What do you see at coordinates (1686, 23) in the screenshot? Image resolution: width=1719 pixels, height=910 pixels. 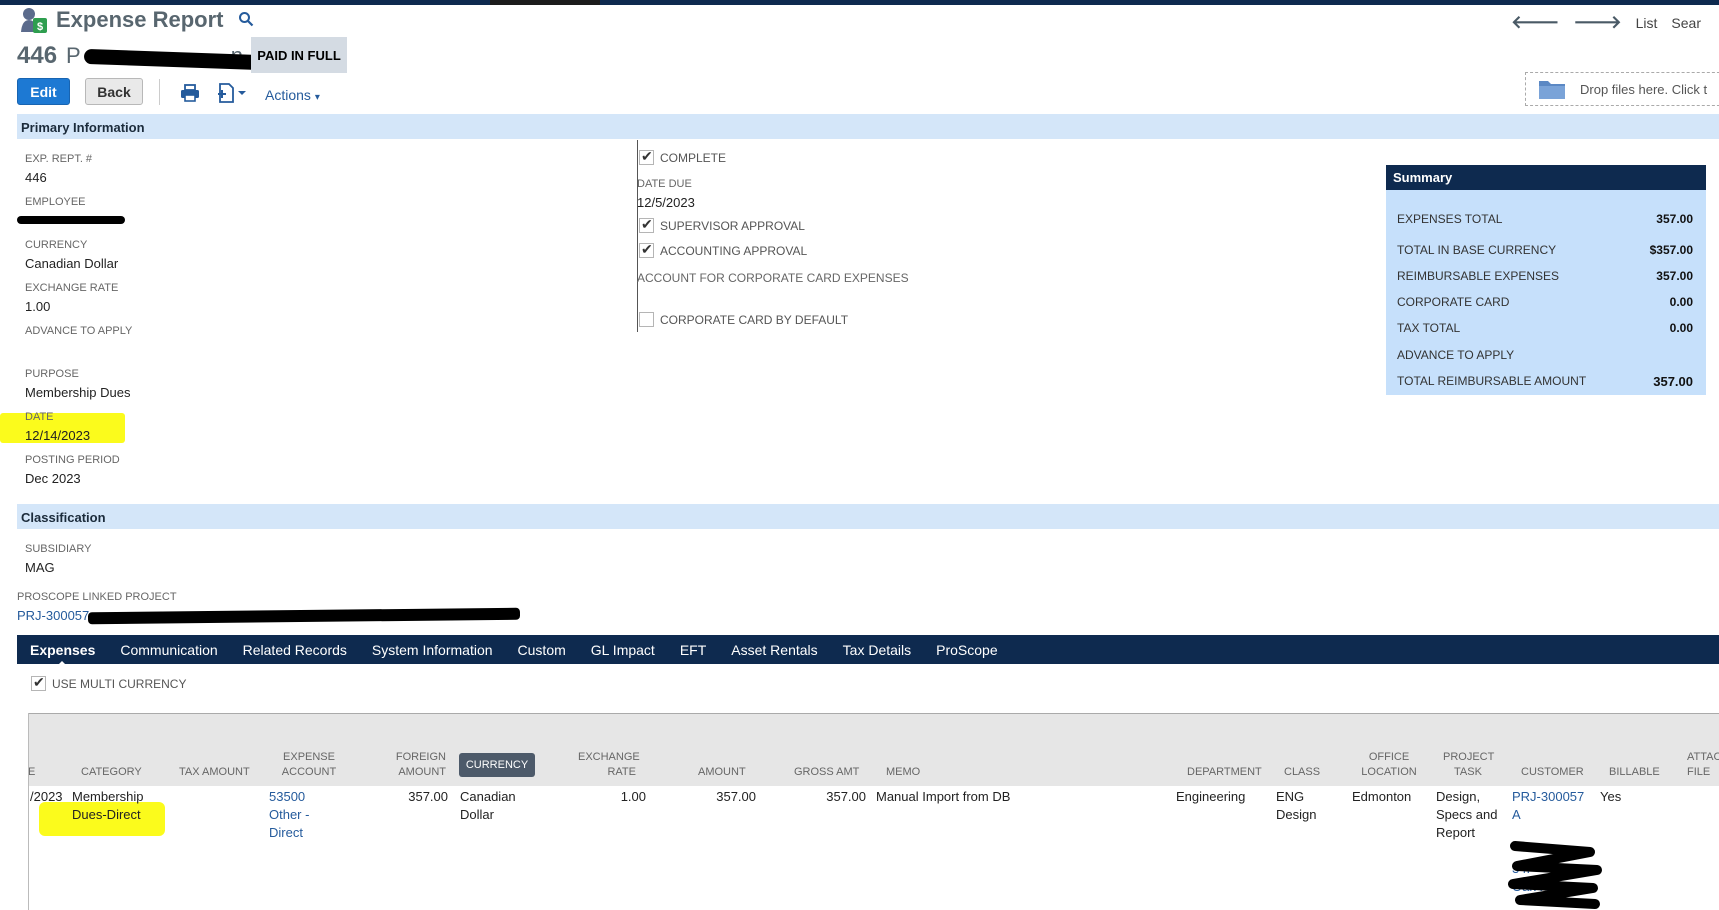 I see `search-link: Sear` at bounding box center [1686, 23].